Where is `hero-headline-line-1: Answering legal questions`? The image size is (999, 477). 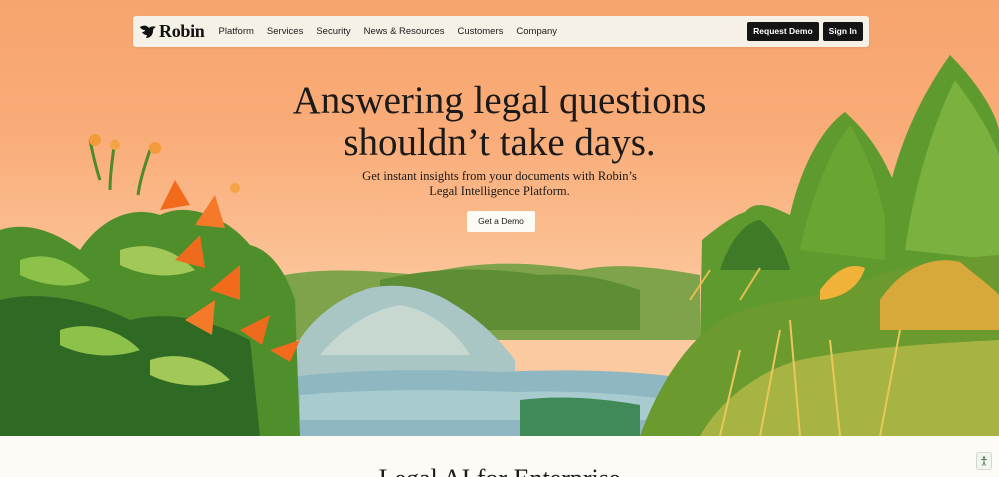 hero-headline-line-1: Answering legal questions is located at coordinates (499, 100).